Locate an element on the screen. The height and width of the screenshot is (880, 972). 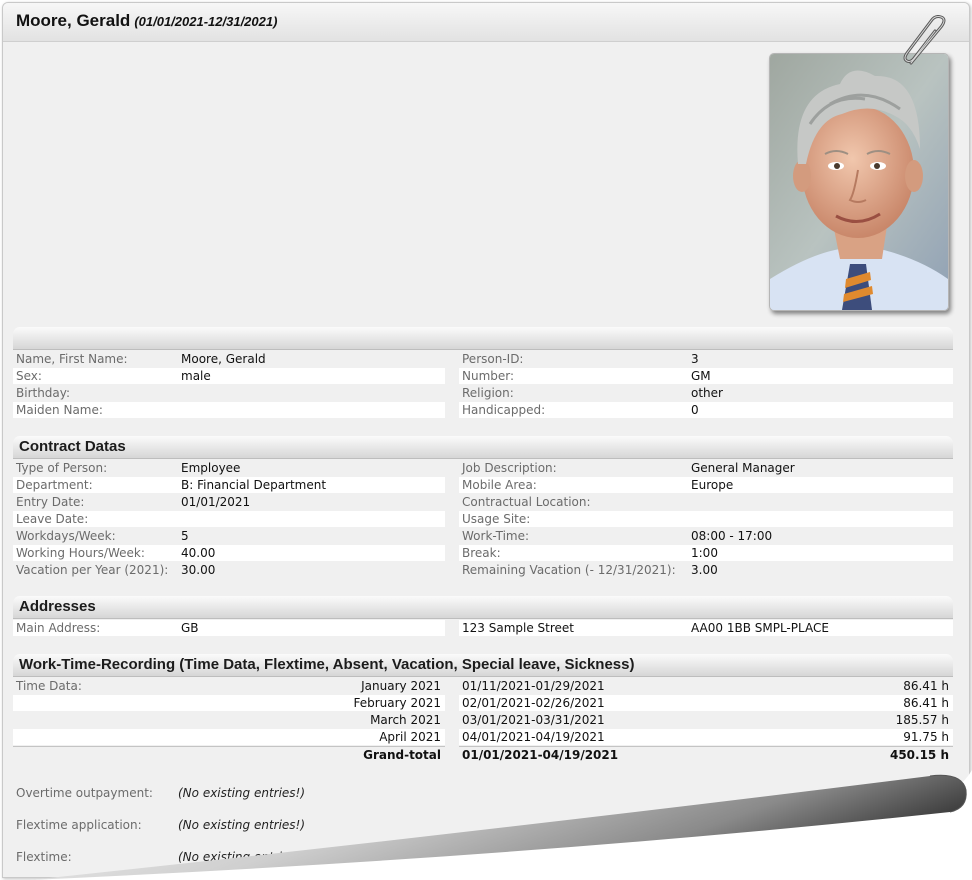
personal-row: Maiden Name: Handicapped: 0 is located at coordinates (486, 410).